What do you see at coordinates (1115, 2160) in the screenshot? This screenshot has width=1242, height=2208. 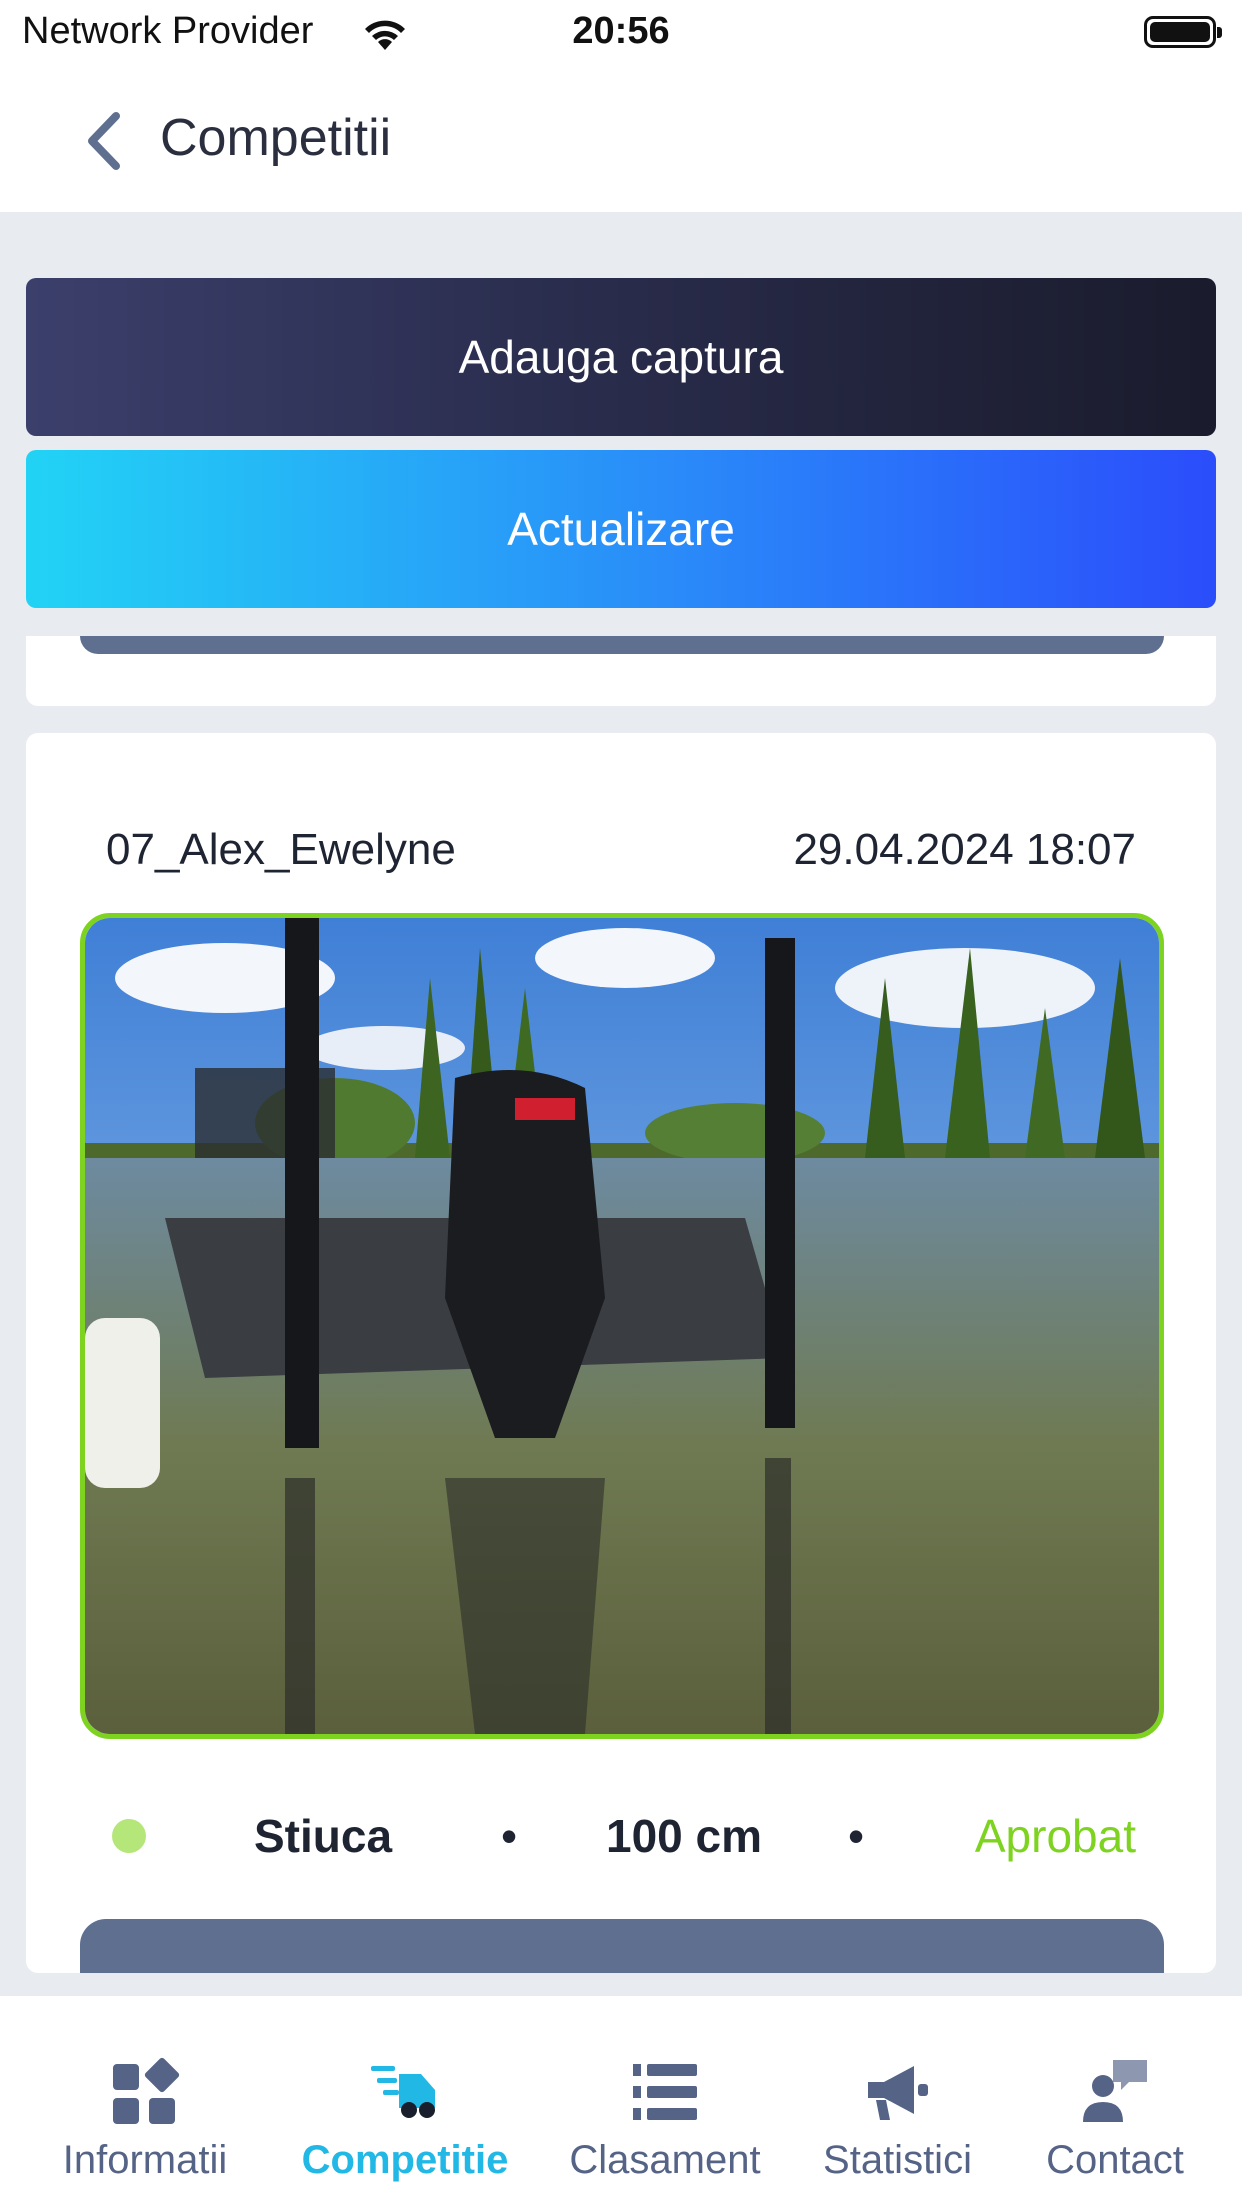 I see `tab-label: Contact` at bounding box center [1115, 2160].